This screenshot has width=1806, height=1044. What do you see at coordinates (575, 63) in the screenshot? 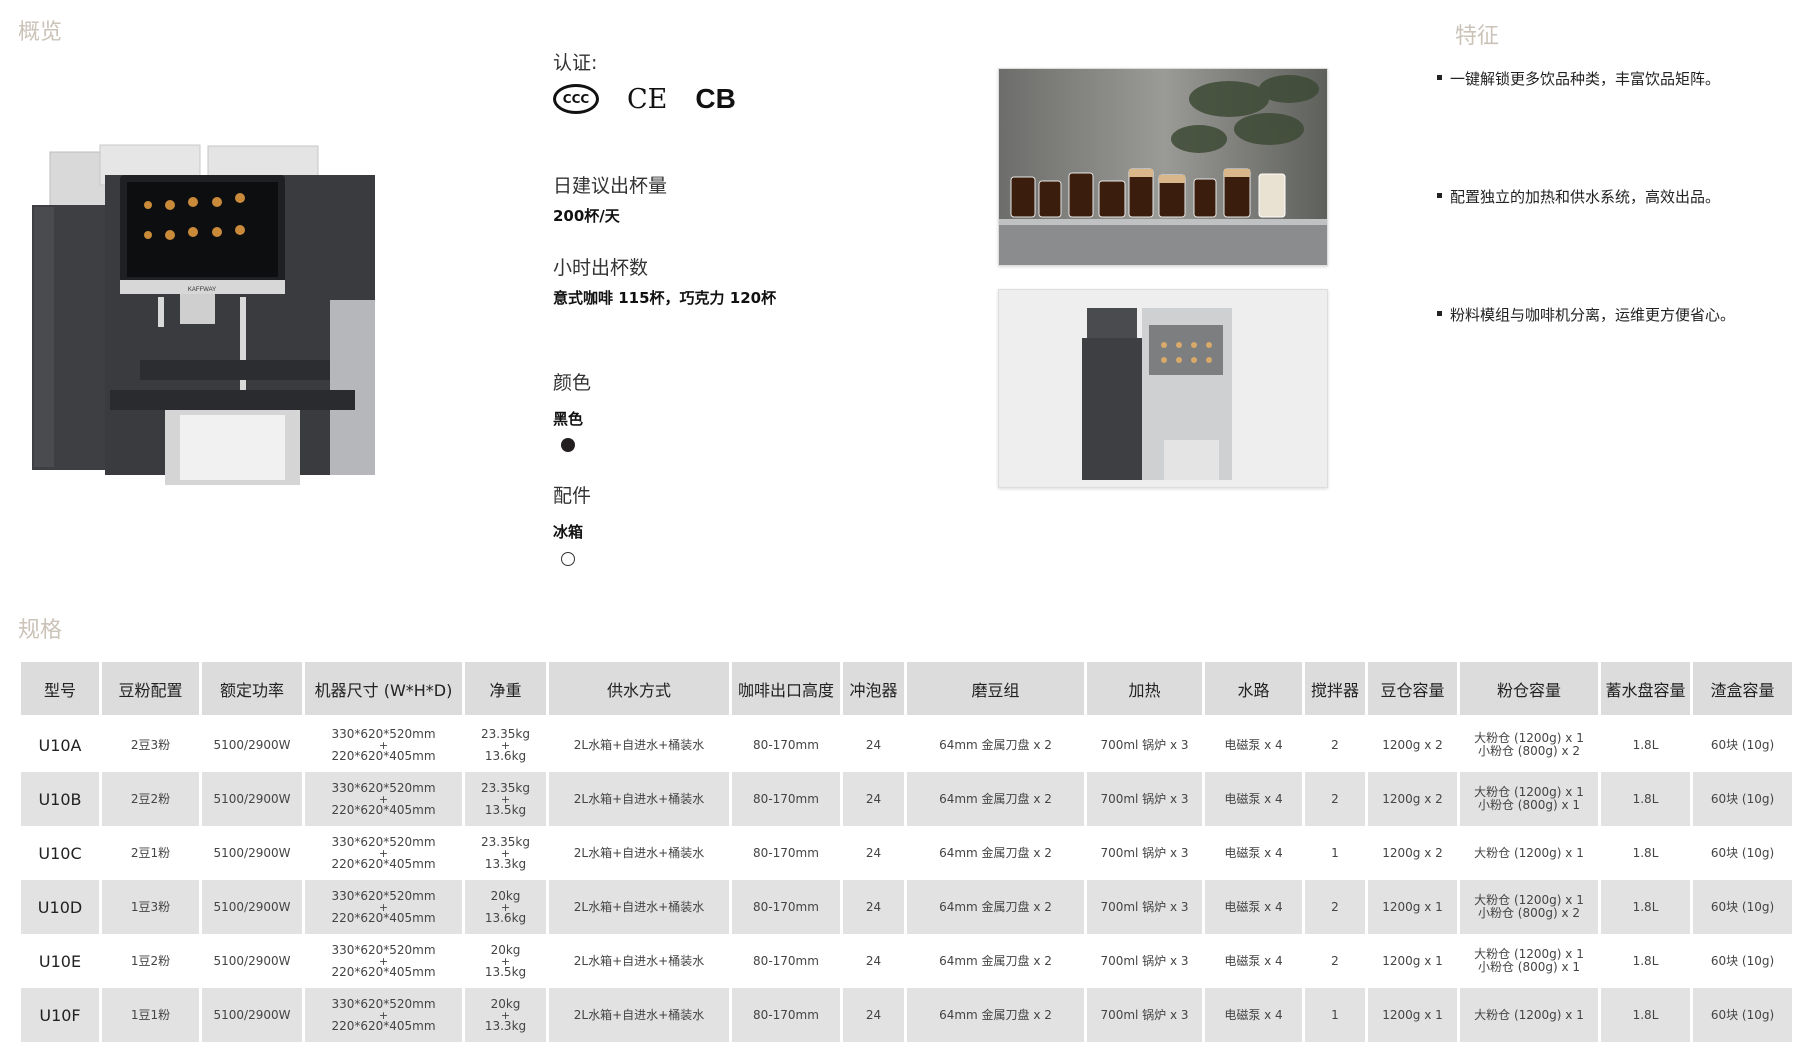
I see `cert-label: 认证:` at bounding box center [575, 63].